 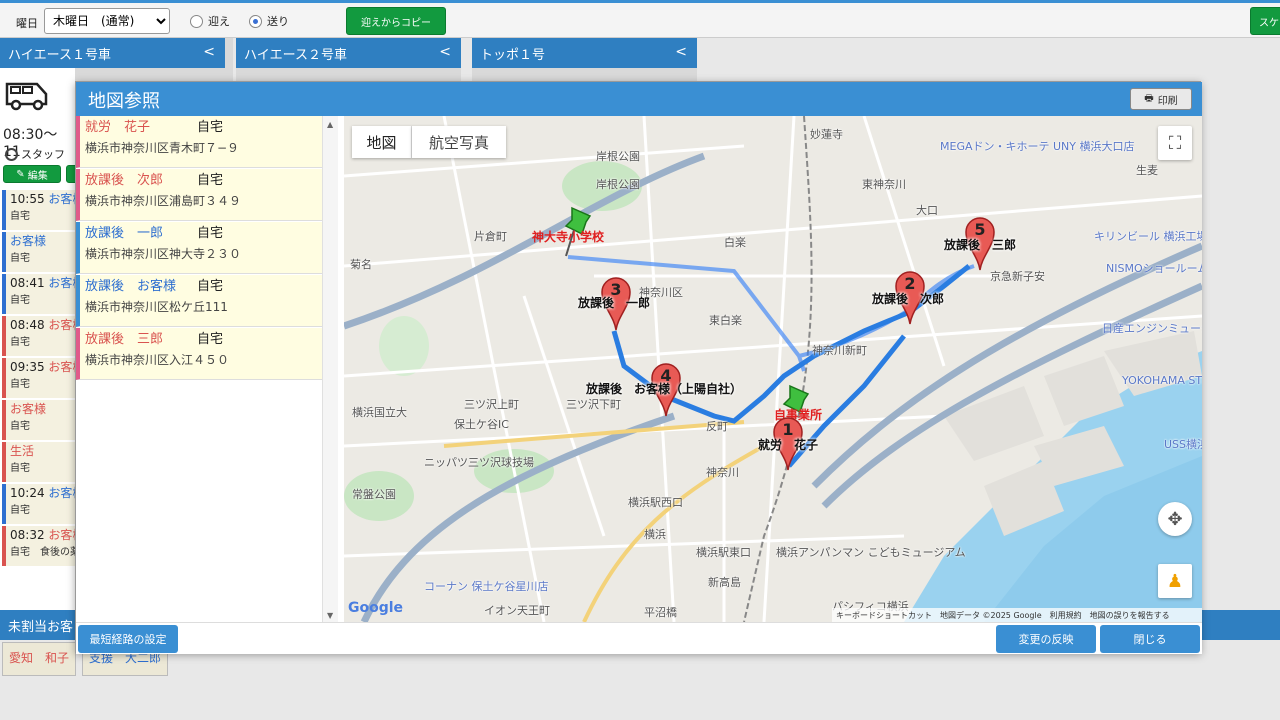 What do you see at coordinates (614, 303) in the screenshot?
I see `marker-label: 放課後 一郎` at bounding box center [614, 303].